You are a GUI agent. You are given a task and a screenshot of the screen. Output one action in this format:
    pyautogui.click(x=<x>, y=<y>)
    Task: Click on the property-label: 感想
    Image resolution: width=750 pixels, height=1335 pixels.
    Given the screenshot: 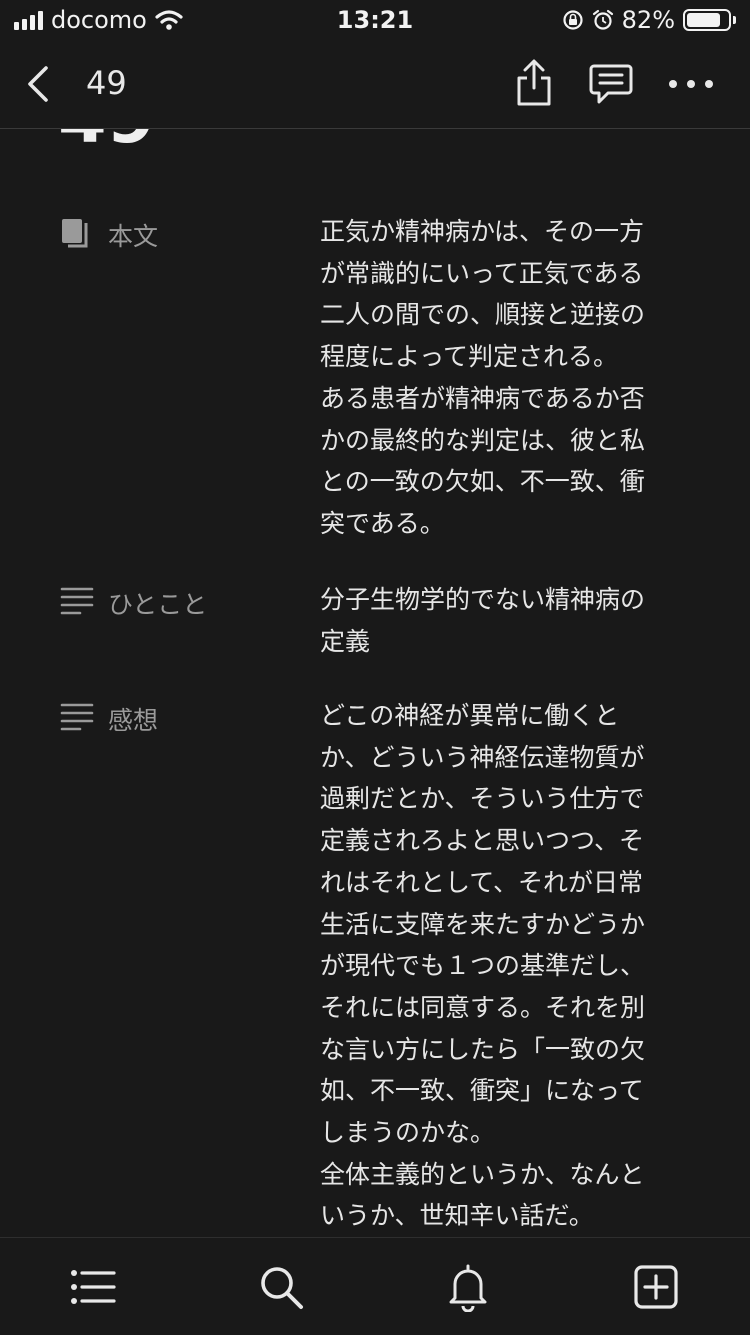 What is the action you would take?
    pyautogui.click(x=133, y=720)
    